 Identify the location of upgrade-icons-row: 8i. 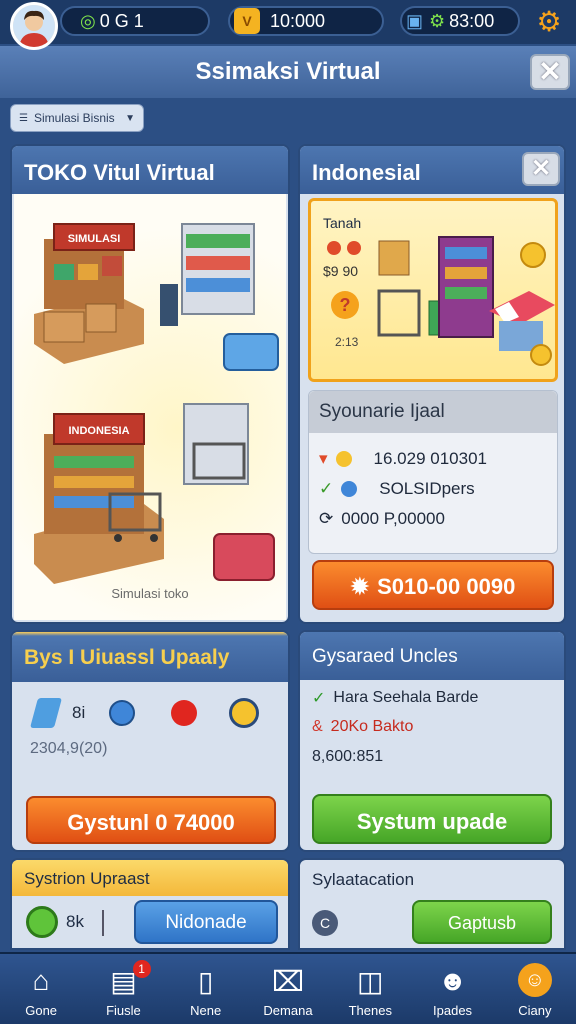
(144, 713).